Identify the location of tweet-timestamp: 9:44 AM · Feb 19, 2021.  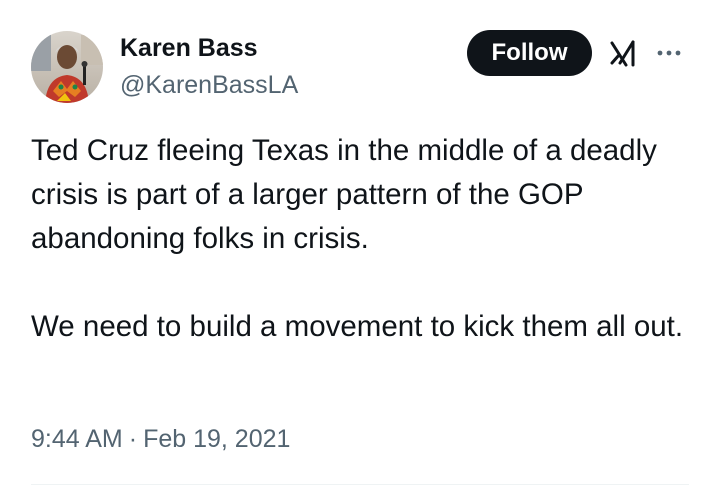
(160, 439).